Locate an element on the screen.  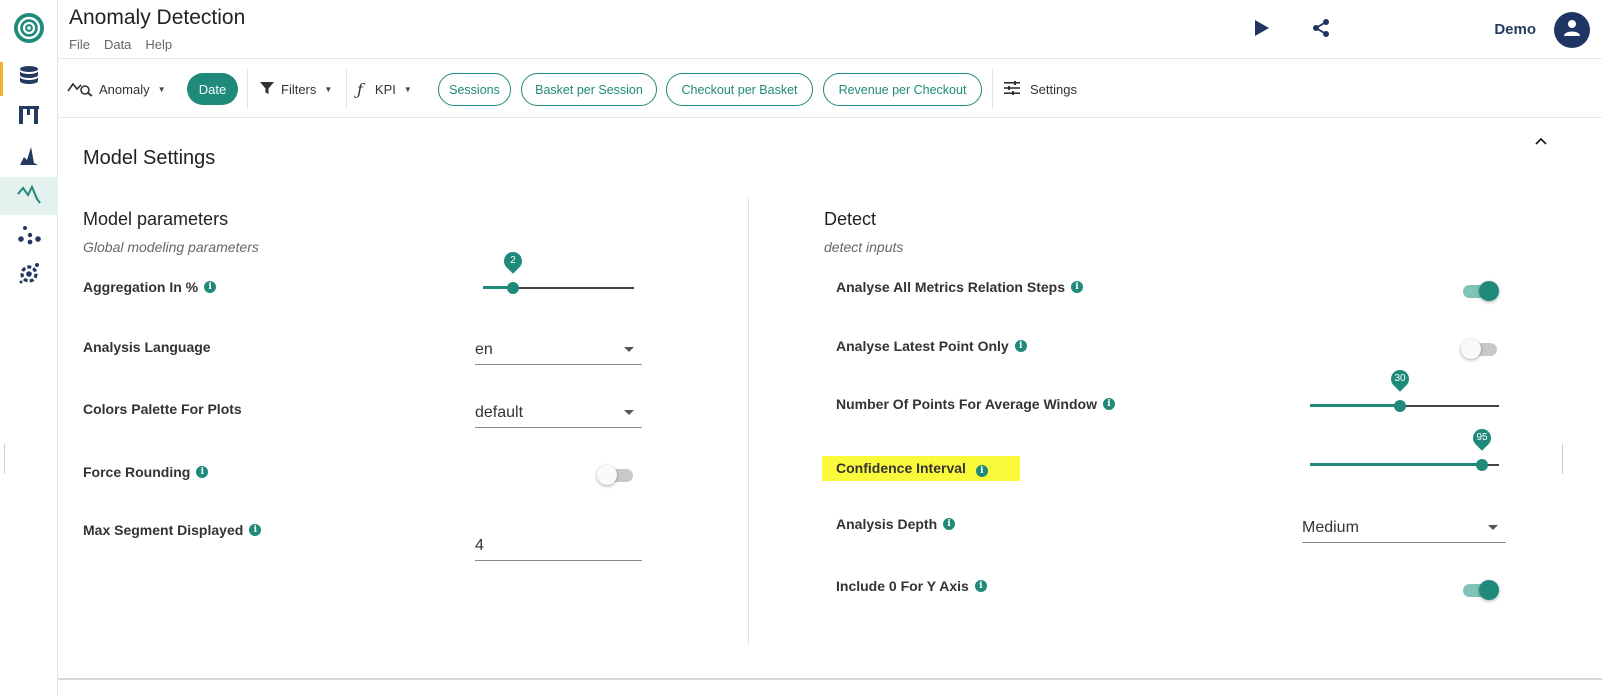
chip-revenue-per-checkout: Revenue per Checkout is located at coordinates (902, 89).